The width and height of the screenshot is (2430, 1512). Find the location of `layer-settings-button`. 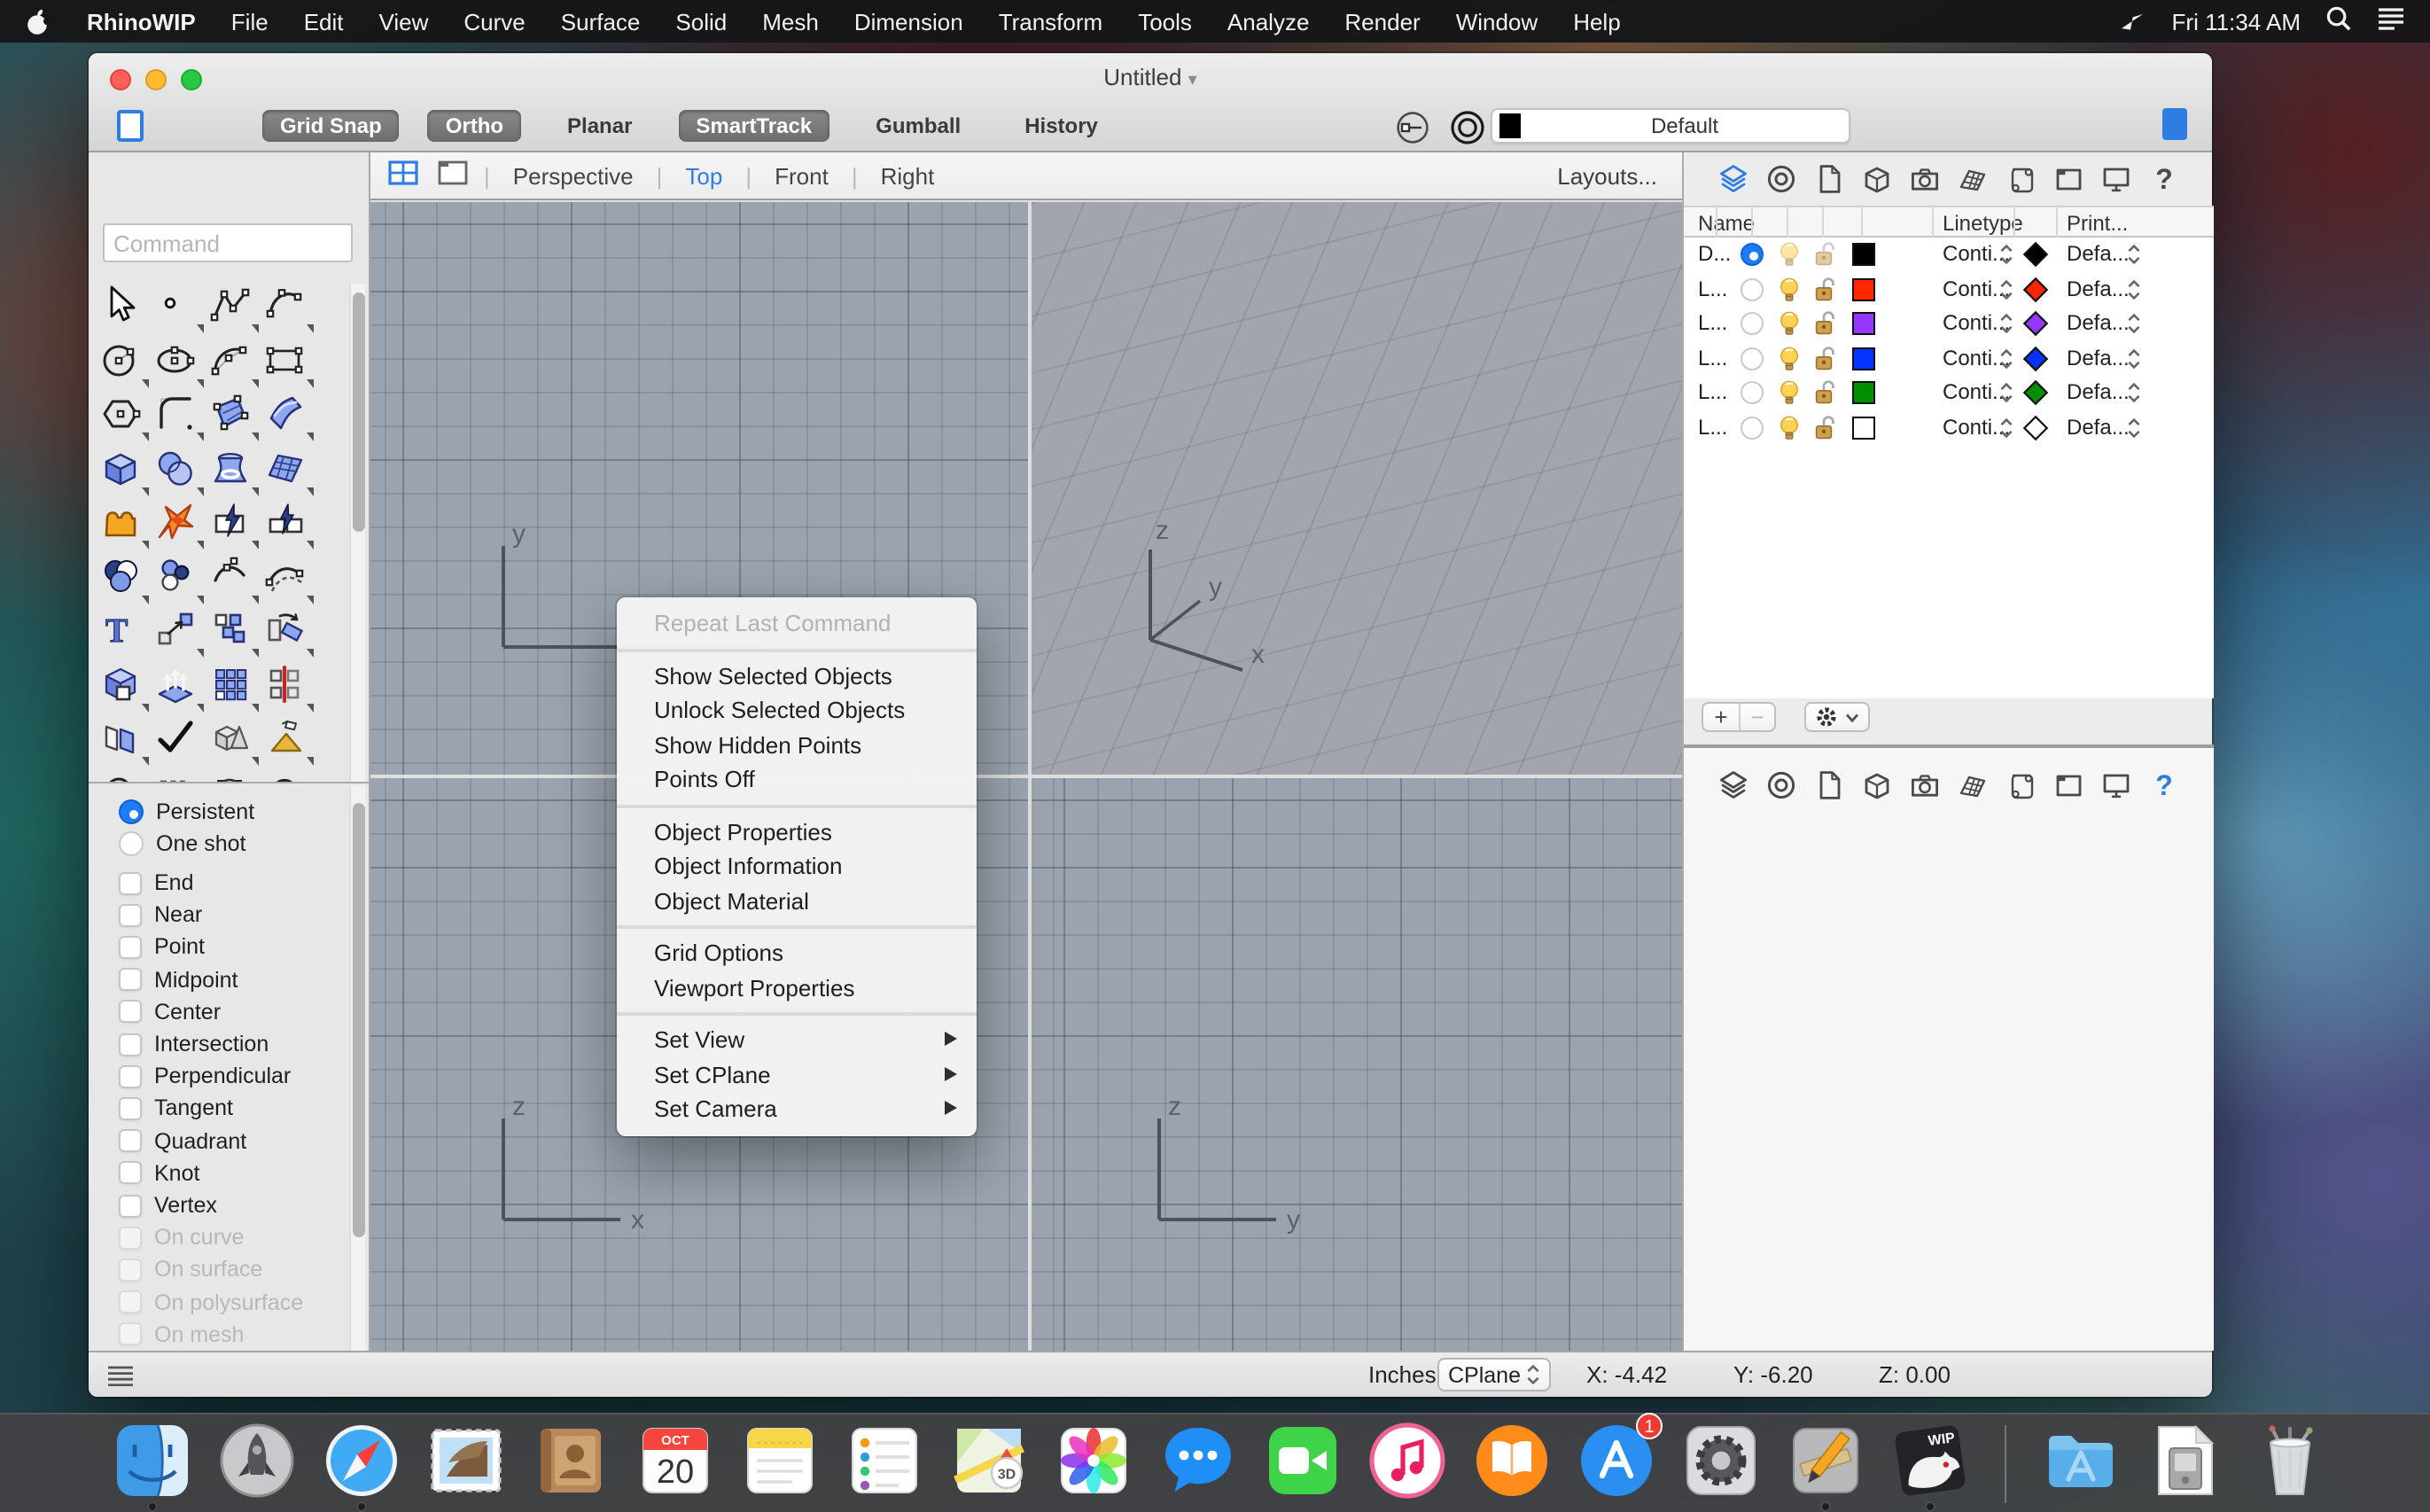

layer-settings-button is located at coordinates (1837, 717).